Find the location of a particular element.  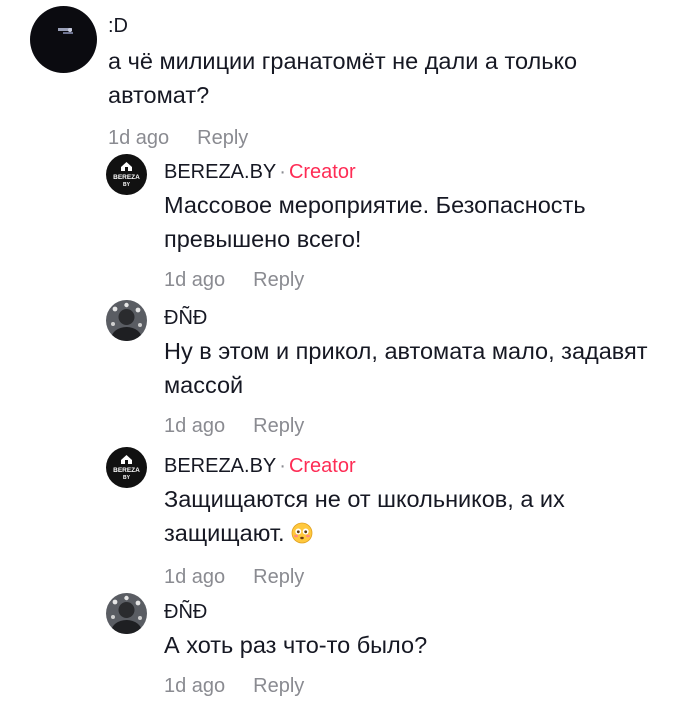

comment-text-fragment: защищают. is located at coordinates (224, 533).